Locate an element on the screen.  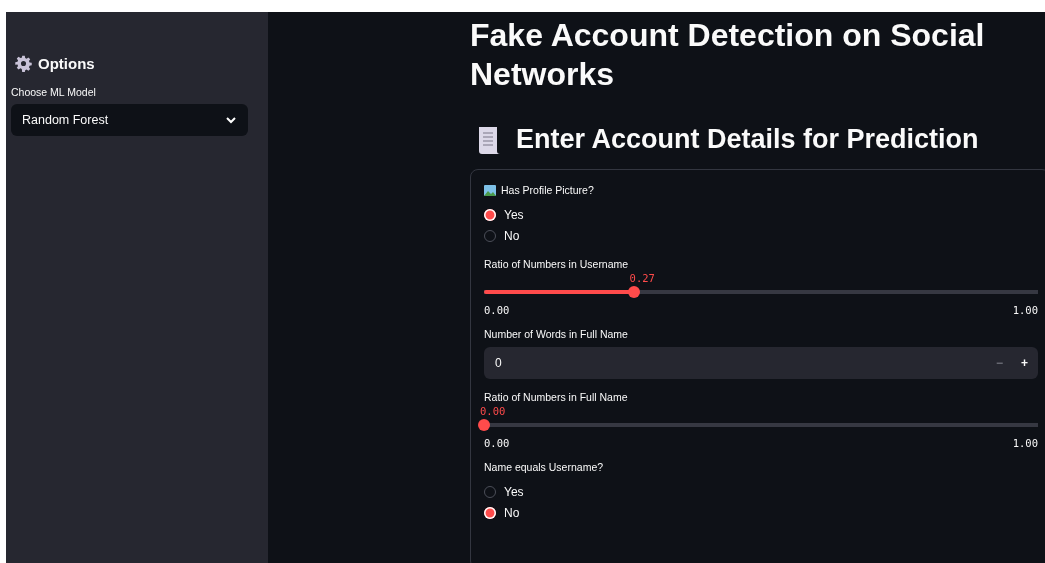
field-label: Ratio of Numbers in Username is located at coordinates (556, 264).